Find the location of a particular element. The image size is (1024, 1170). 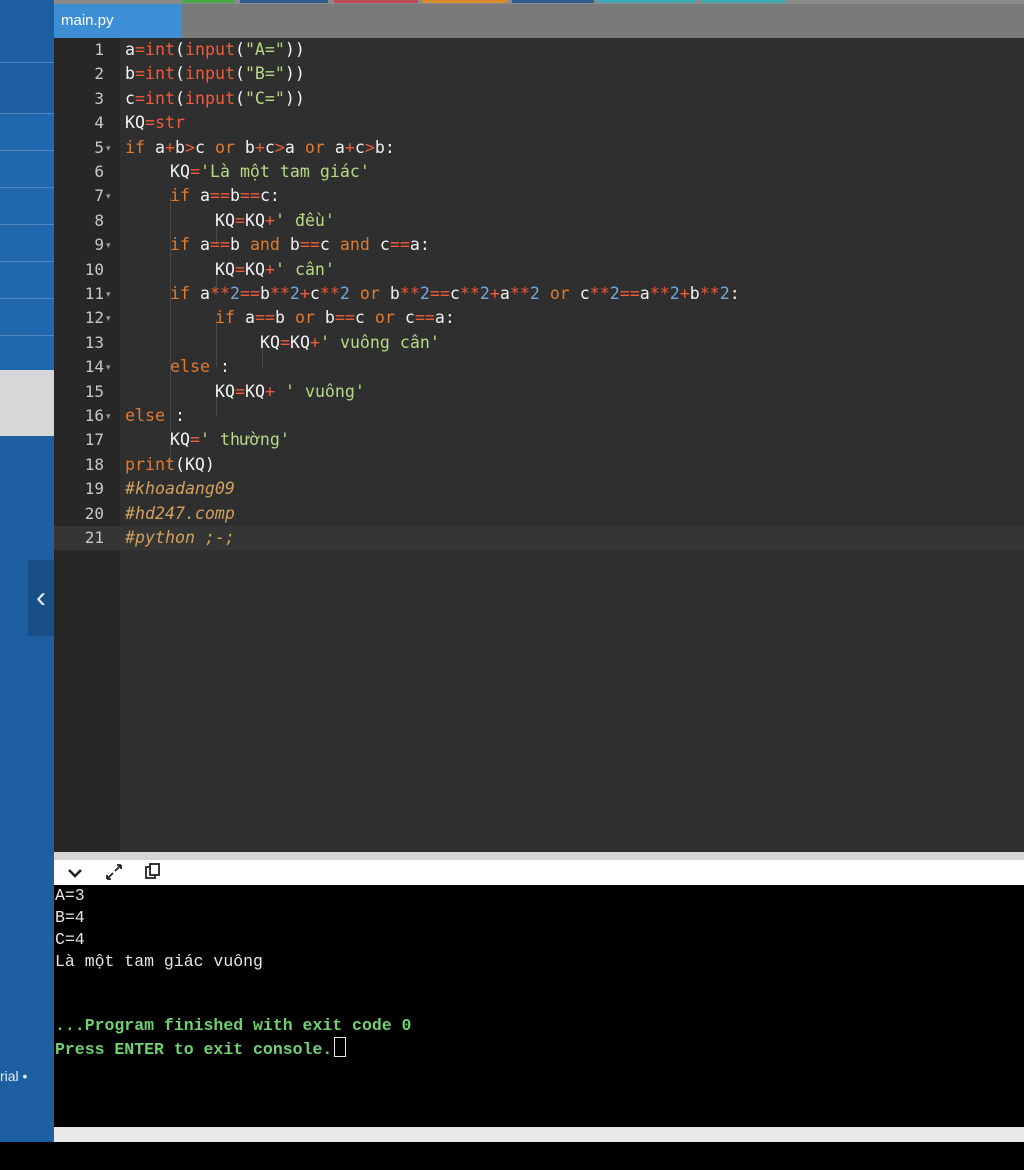

code-line: 15 KQ=KQ+ ' vuông' is located at coordinates (539, 392).